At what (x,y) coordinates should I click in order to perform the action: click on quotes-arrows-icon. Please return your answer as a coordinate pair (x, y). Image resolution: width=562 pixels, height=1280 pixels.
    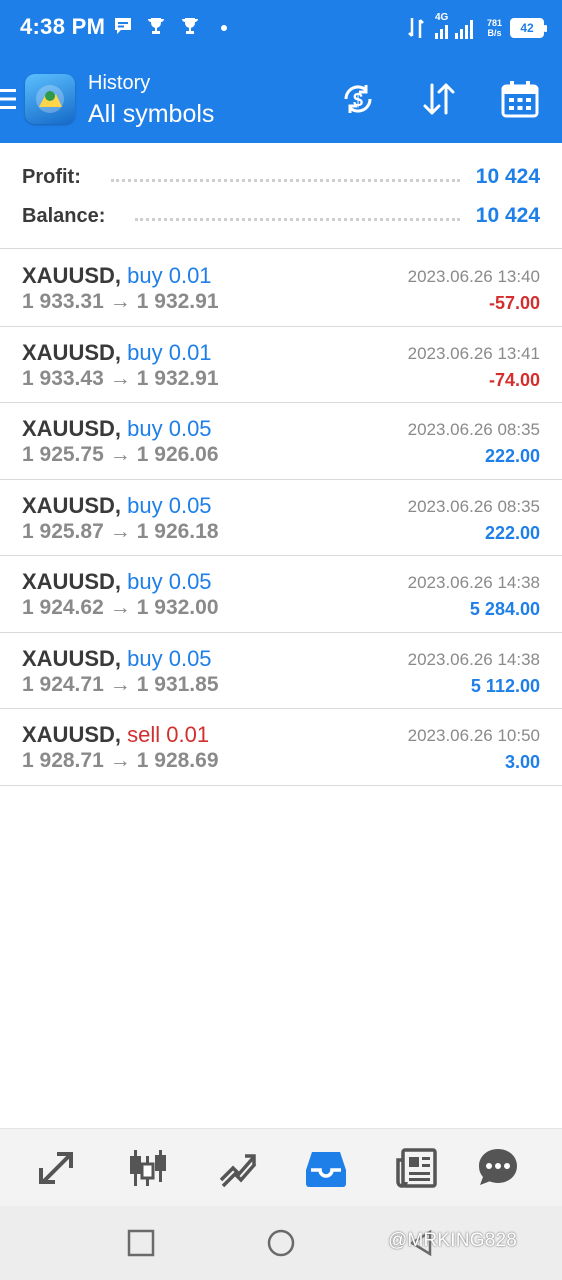
    Looking at the image, I should click on (56, 1168).